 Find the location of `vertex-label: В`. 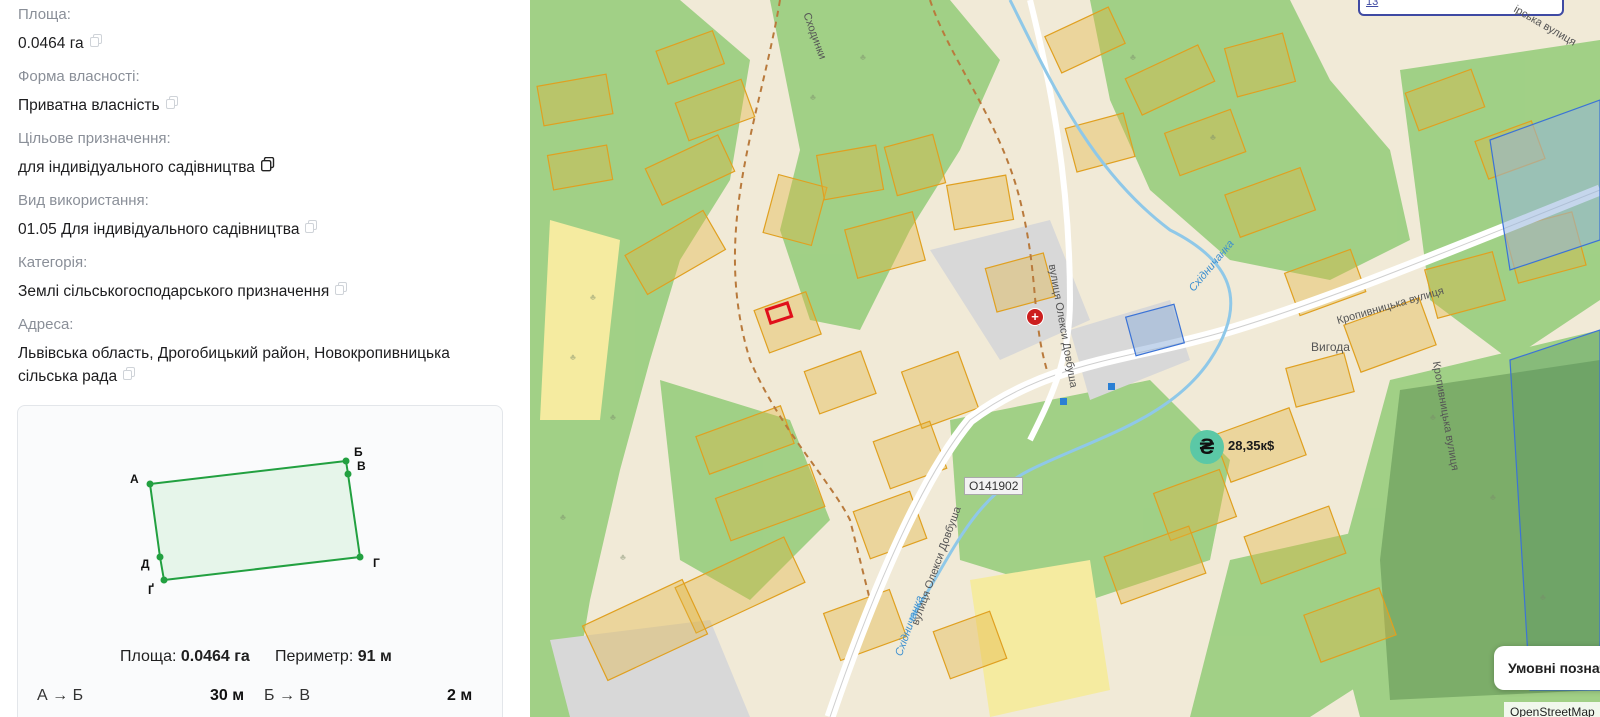

vertex-label: В is located at coordinates (361, 466).